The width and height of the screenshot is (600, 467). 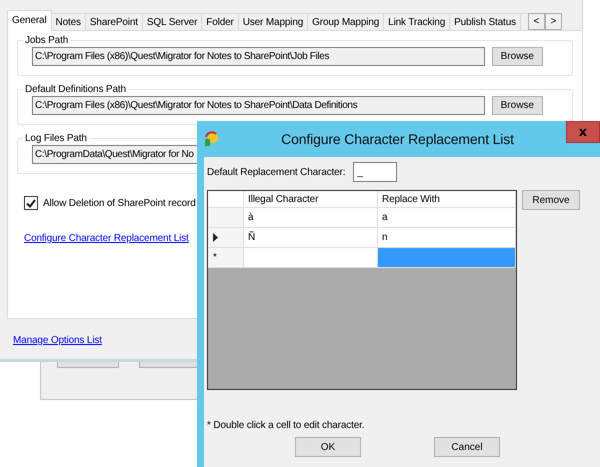 I want to click on button-edge, so click(x=88, y=365).